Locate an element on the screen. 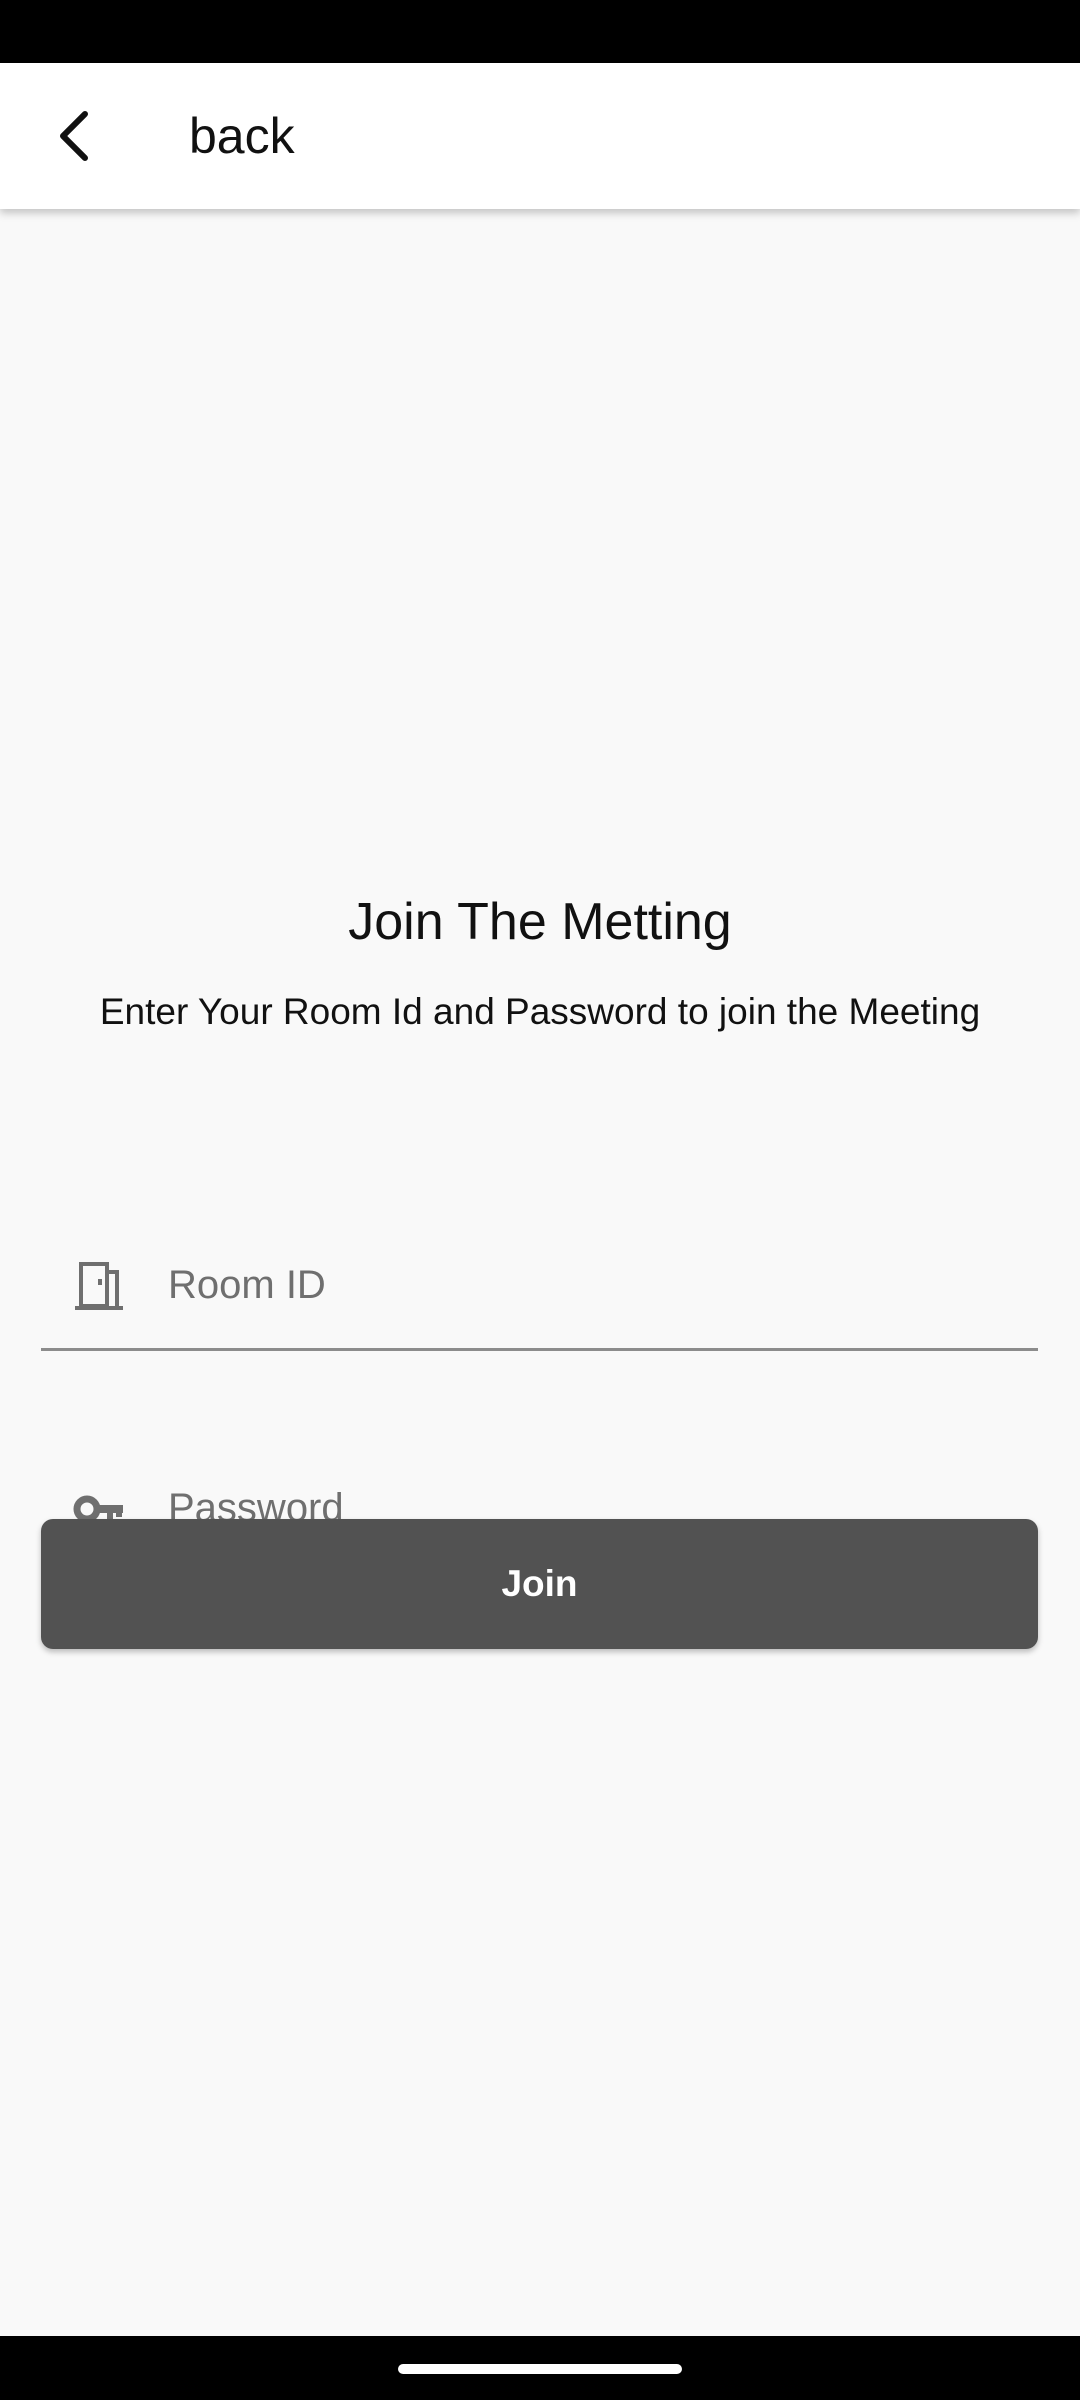  room-id-field is located at coordinates (539, 1289).